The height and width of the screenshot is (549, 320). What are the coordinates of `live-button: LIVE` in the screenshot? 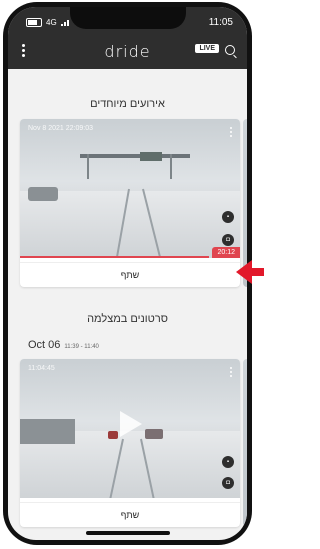 It's located at (207, 48).